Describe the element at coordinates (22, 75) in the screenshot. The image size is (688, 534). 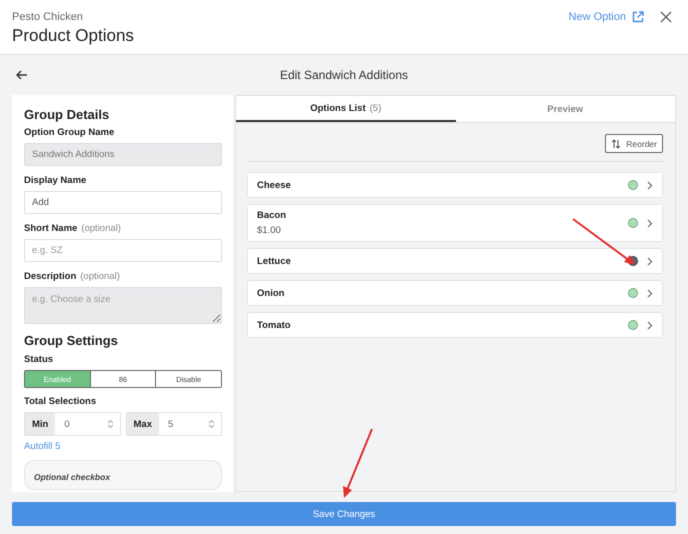
I see `back-arrow-icon` at that location.